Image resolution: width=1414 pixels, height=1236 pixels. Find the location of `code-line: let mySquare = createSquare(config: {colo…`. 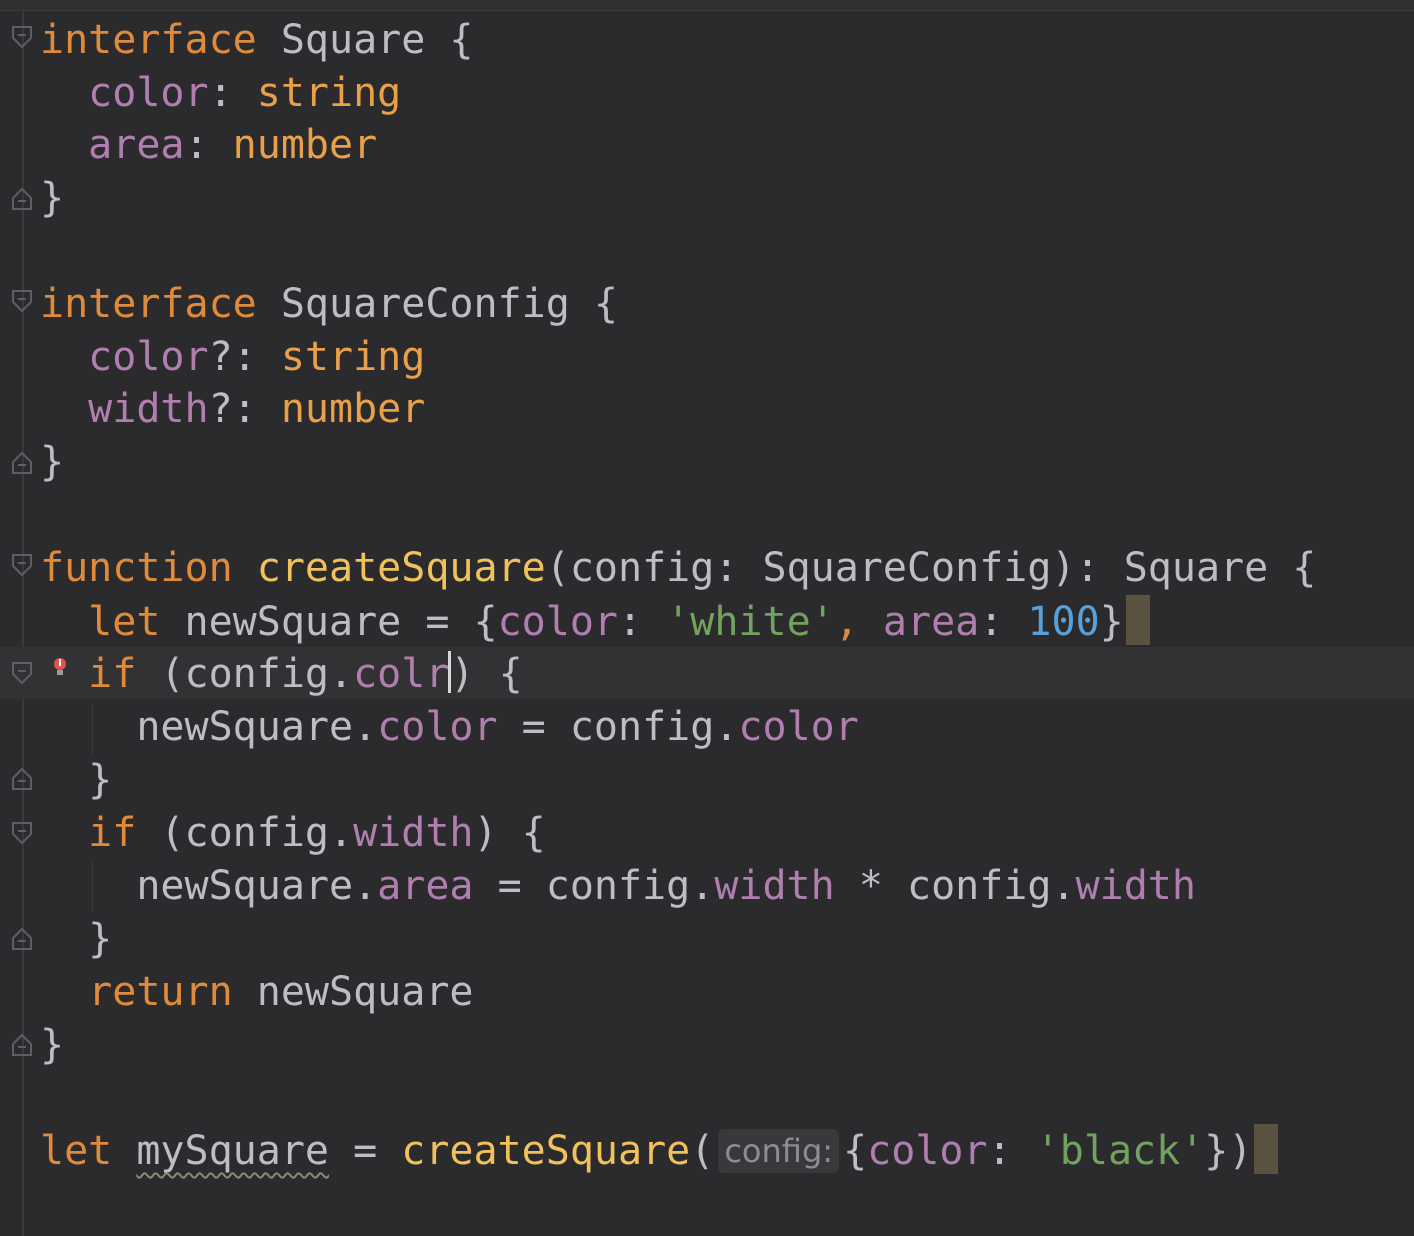

code-line: let mySquare = createSquare(config: {colo… is located at coordinates (659, 1150).